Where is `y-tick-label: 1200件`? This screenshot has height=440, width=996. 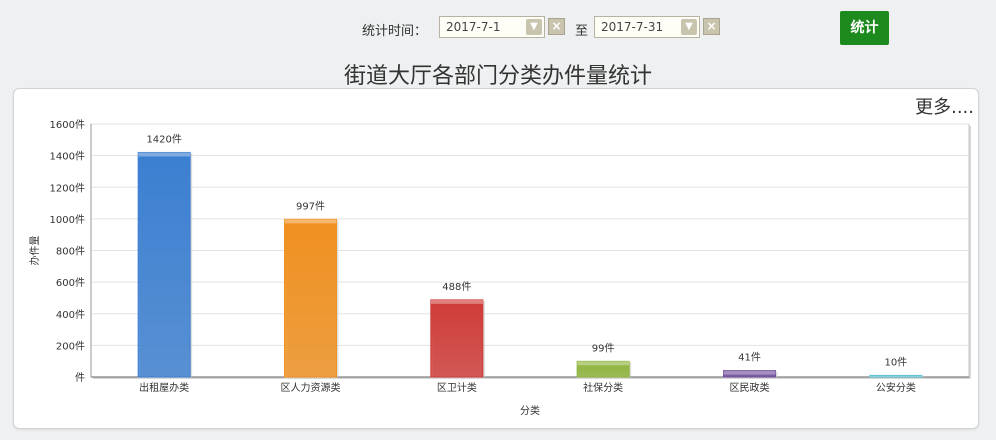
y-tick-label: 1200件 is located at coordinates (67, 188).